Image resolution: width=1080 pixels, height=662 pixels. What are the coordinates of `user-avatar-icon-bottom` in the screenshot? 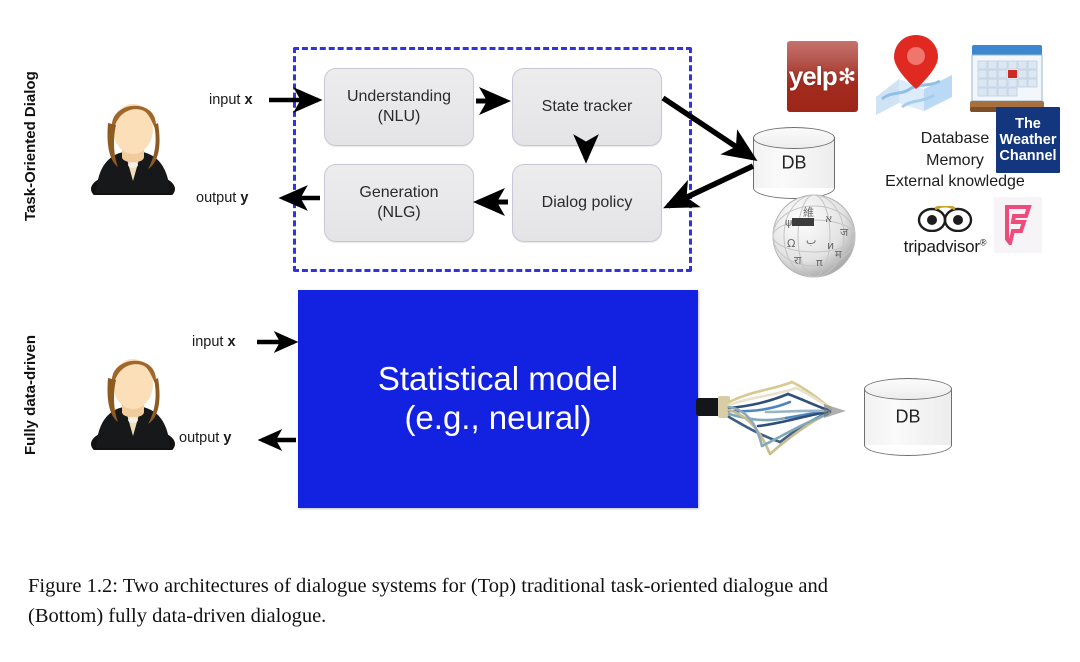 It's located at (133, 404).